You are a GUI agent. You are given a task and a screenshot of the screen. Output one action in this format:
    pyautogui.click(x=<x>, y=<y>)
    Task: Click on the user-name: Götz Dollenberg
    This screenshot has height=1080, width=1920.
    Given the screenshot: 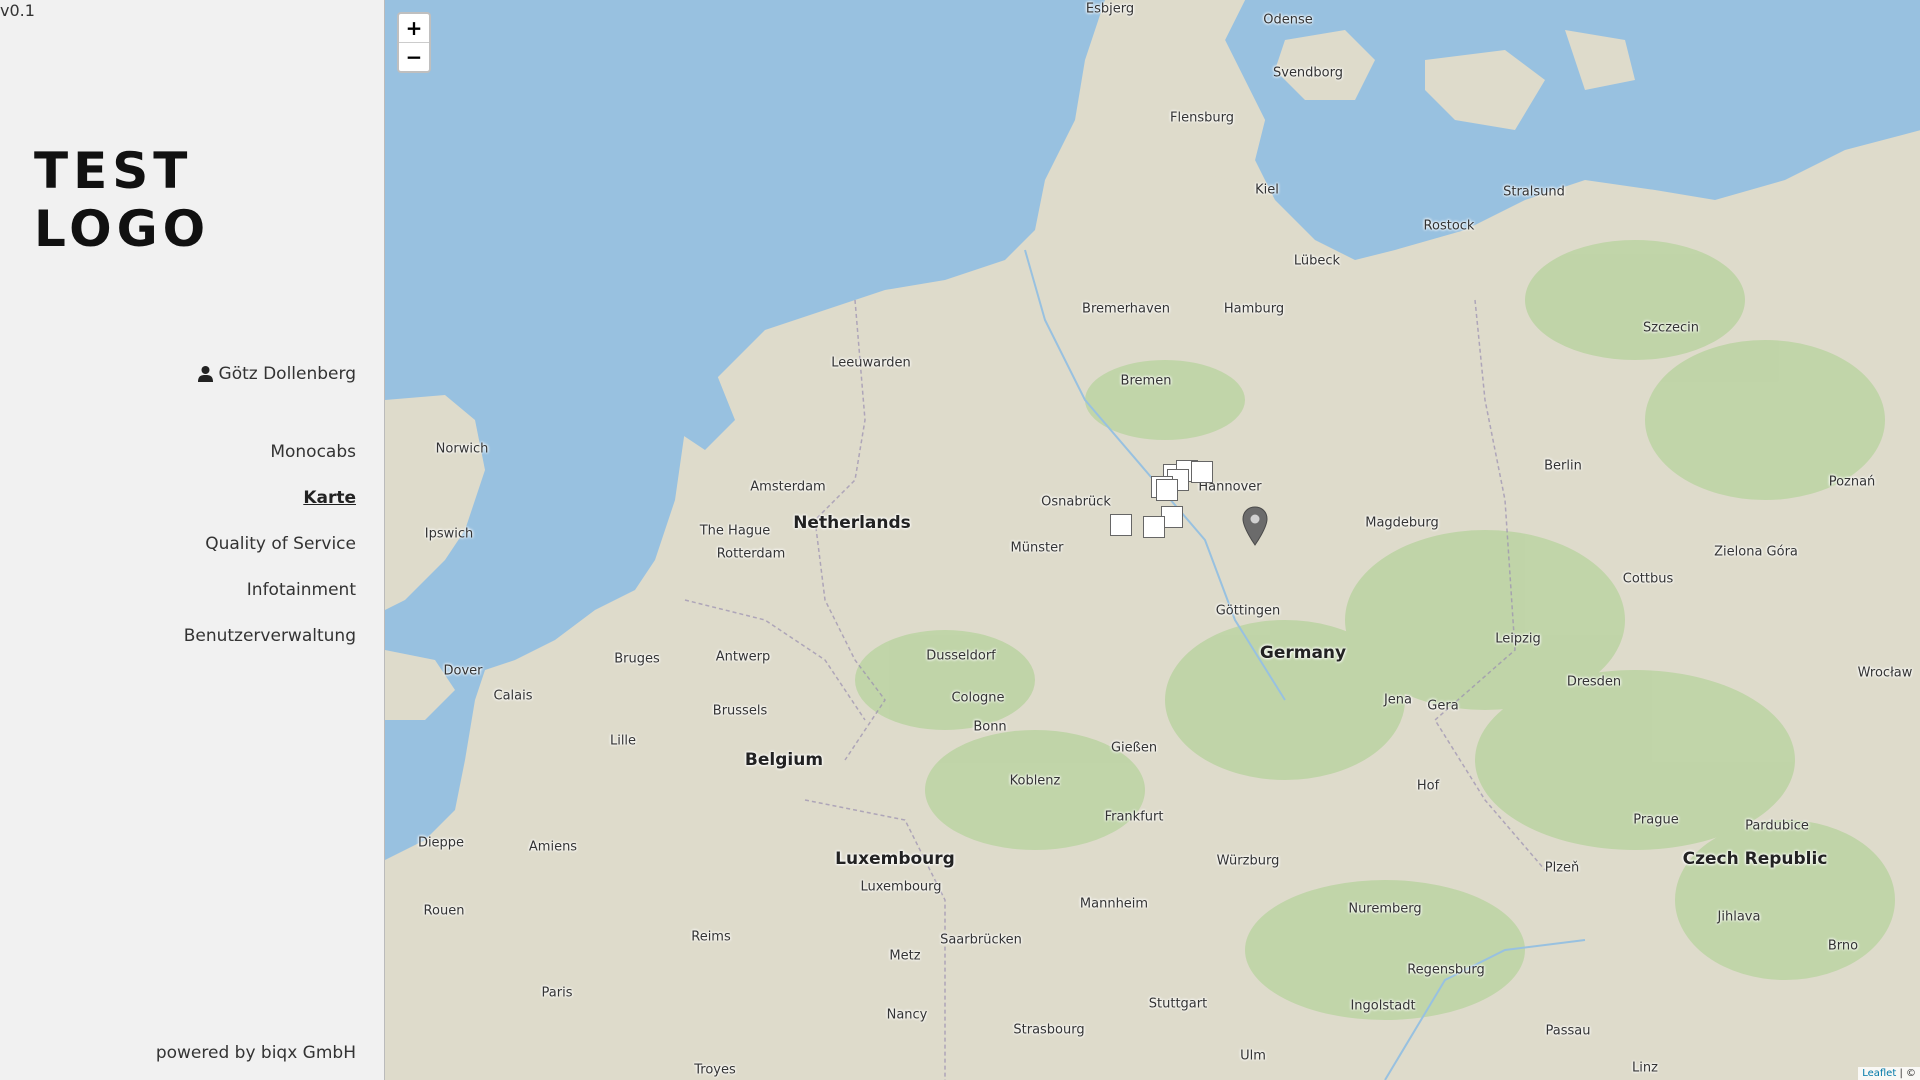 What is the action you would take?
    pyautogui.click(x=287, y=374)
    